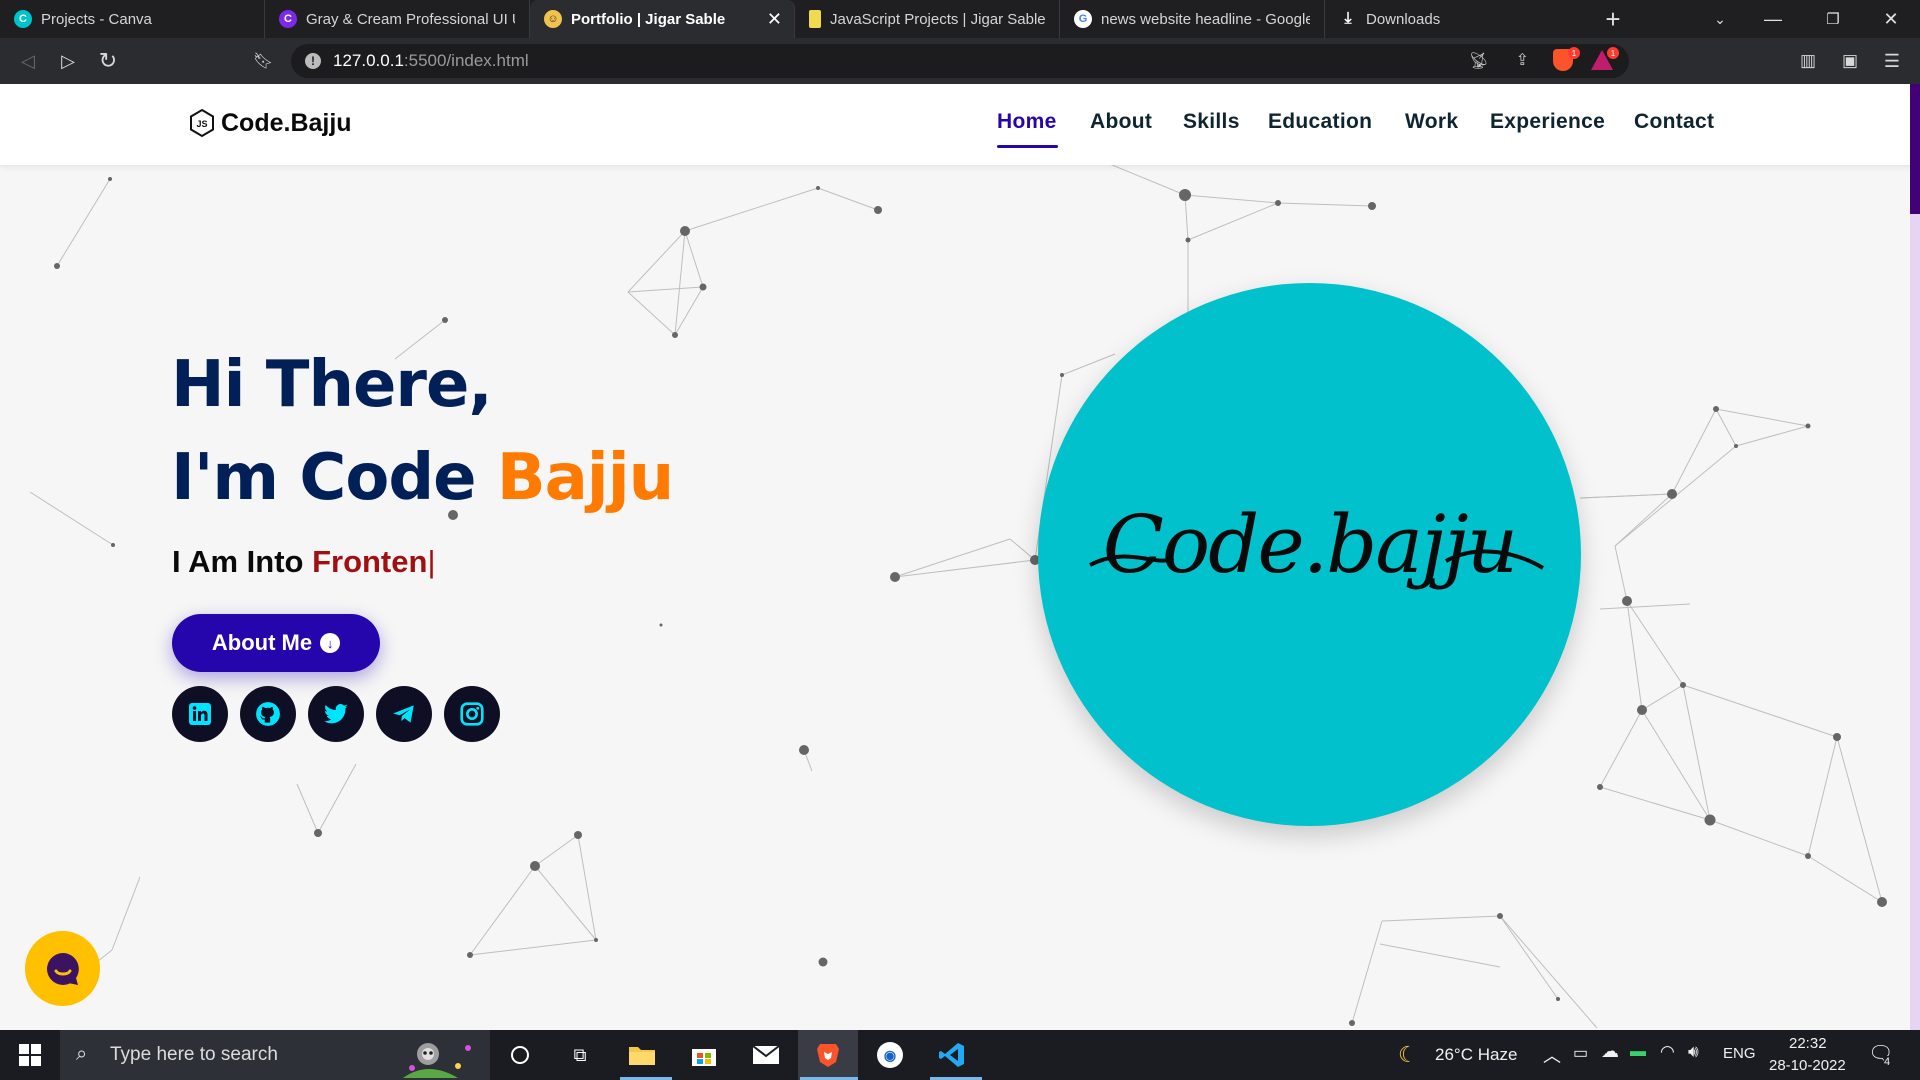  Describe the element at coordinates (1027, 146) in the screenshot. I see `nav-active-underline` at that location.